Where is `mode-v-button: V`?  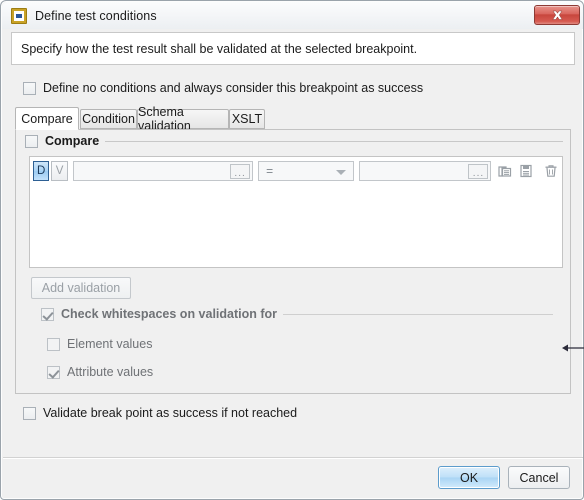 mode-v-button: V is located at coordinates (59, 171).